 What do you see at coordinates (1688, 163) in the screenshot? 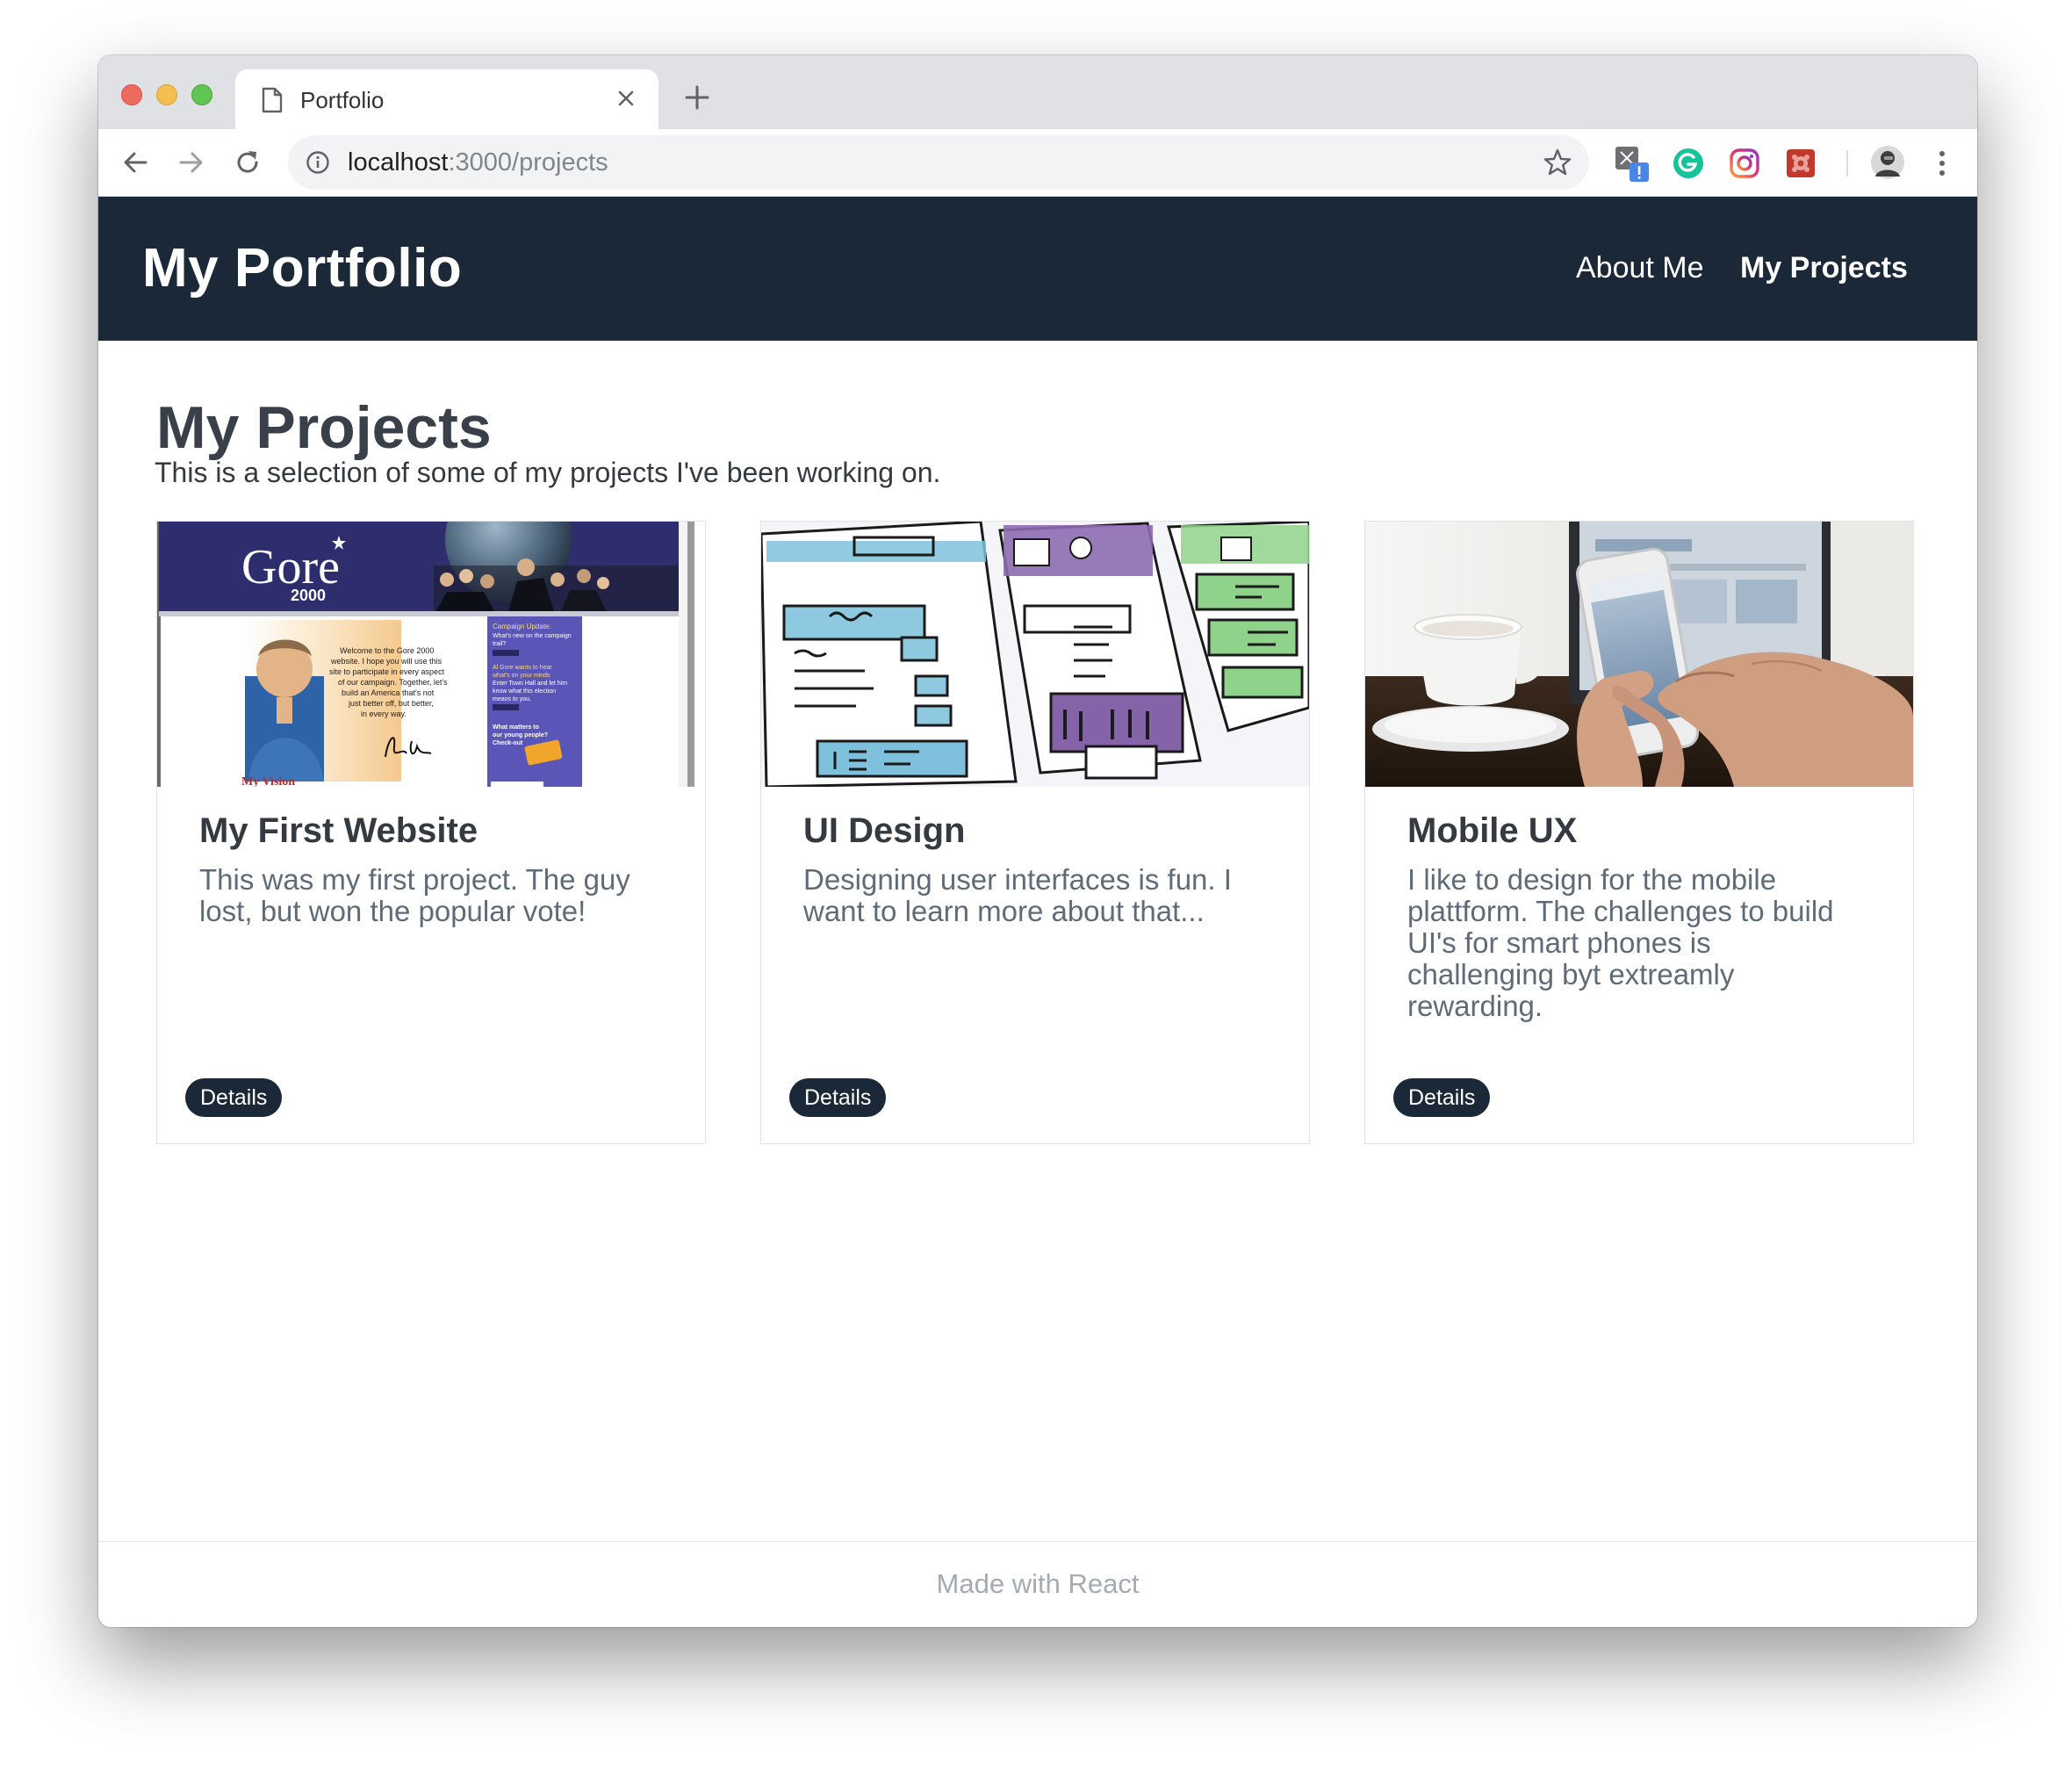
I see `grammarly-icon` at bounding box center [1688, 163].